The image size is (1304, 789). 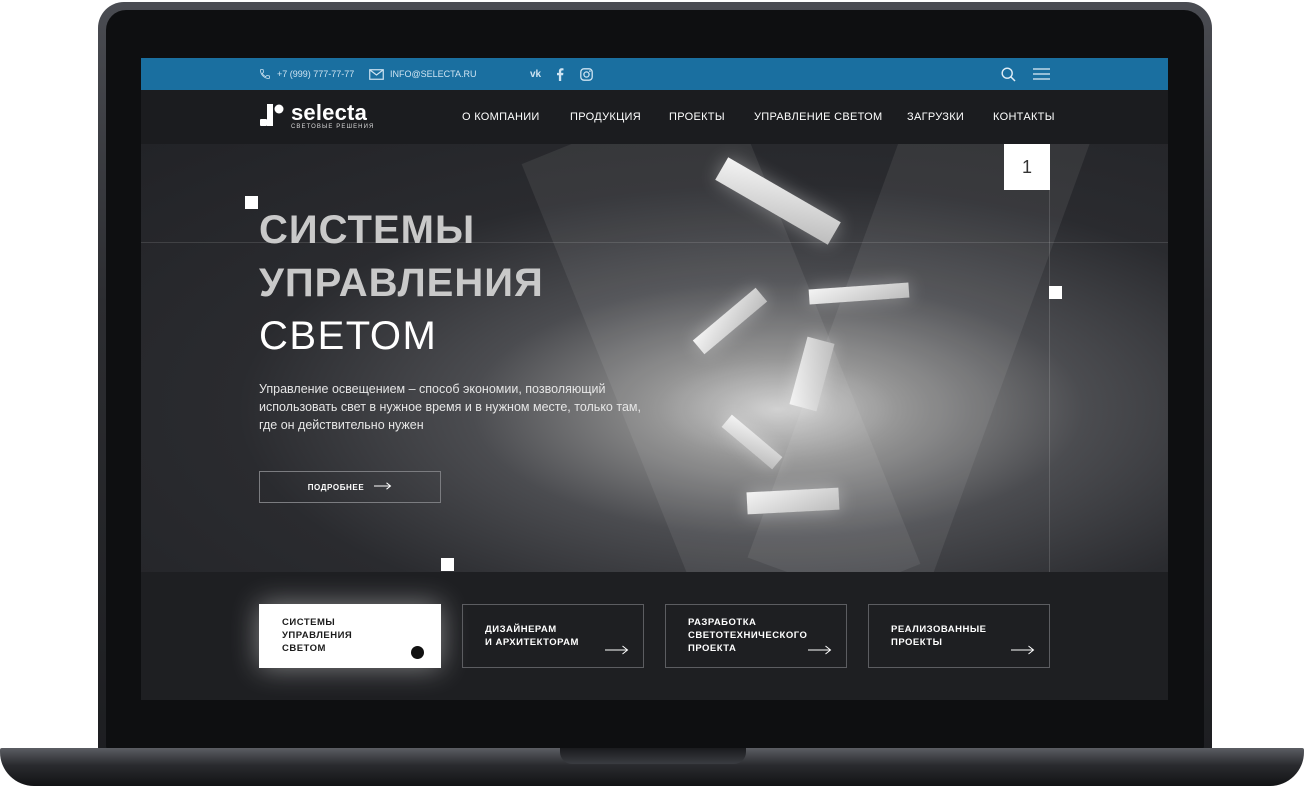 What do you see at coordinates (748, 635) in the screenshot?
I see `card-label: РАЗРАБОТКА СВЕТОТЕХНИЧЕСКОГО ПРОЕКТА` at bounding box center [748, 635].